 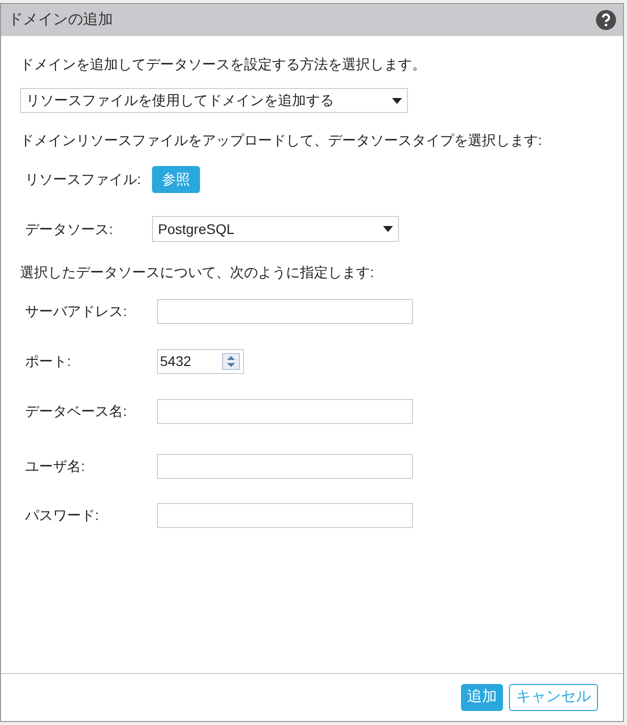 I want to click on help-icon, so click(x=606, y=20).